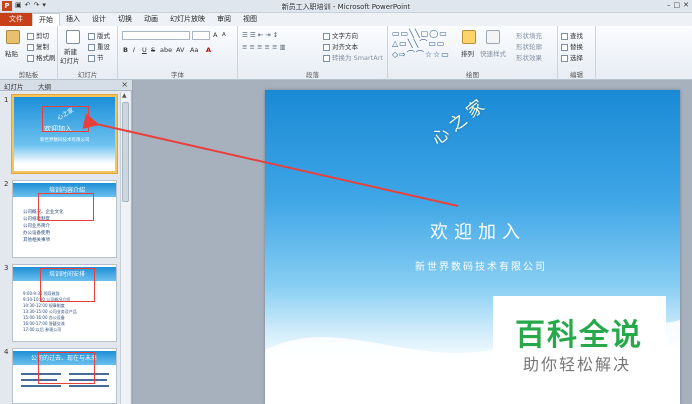 The image size is (692, 404). I want to click on watermark-subtitle: 助你轻松解决, so click(577, 364).